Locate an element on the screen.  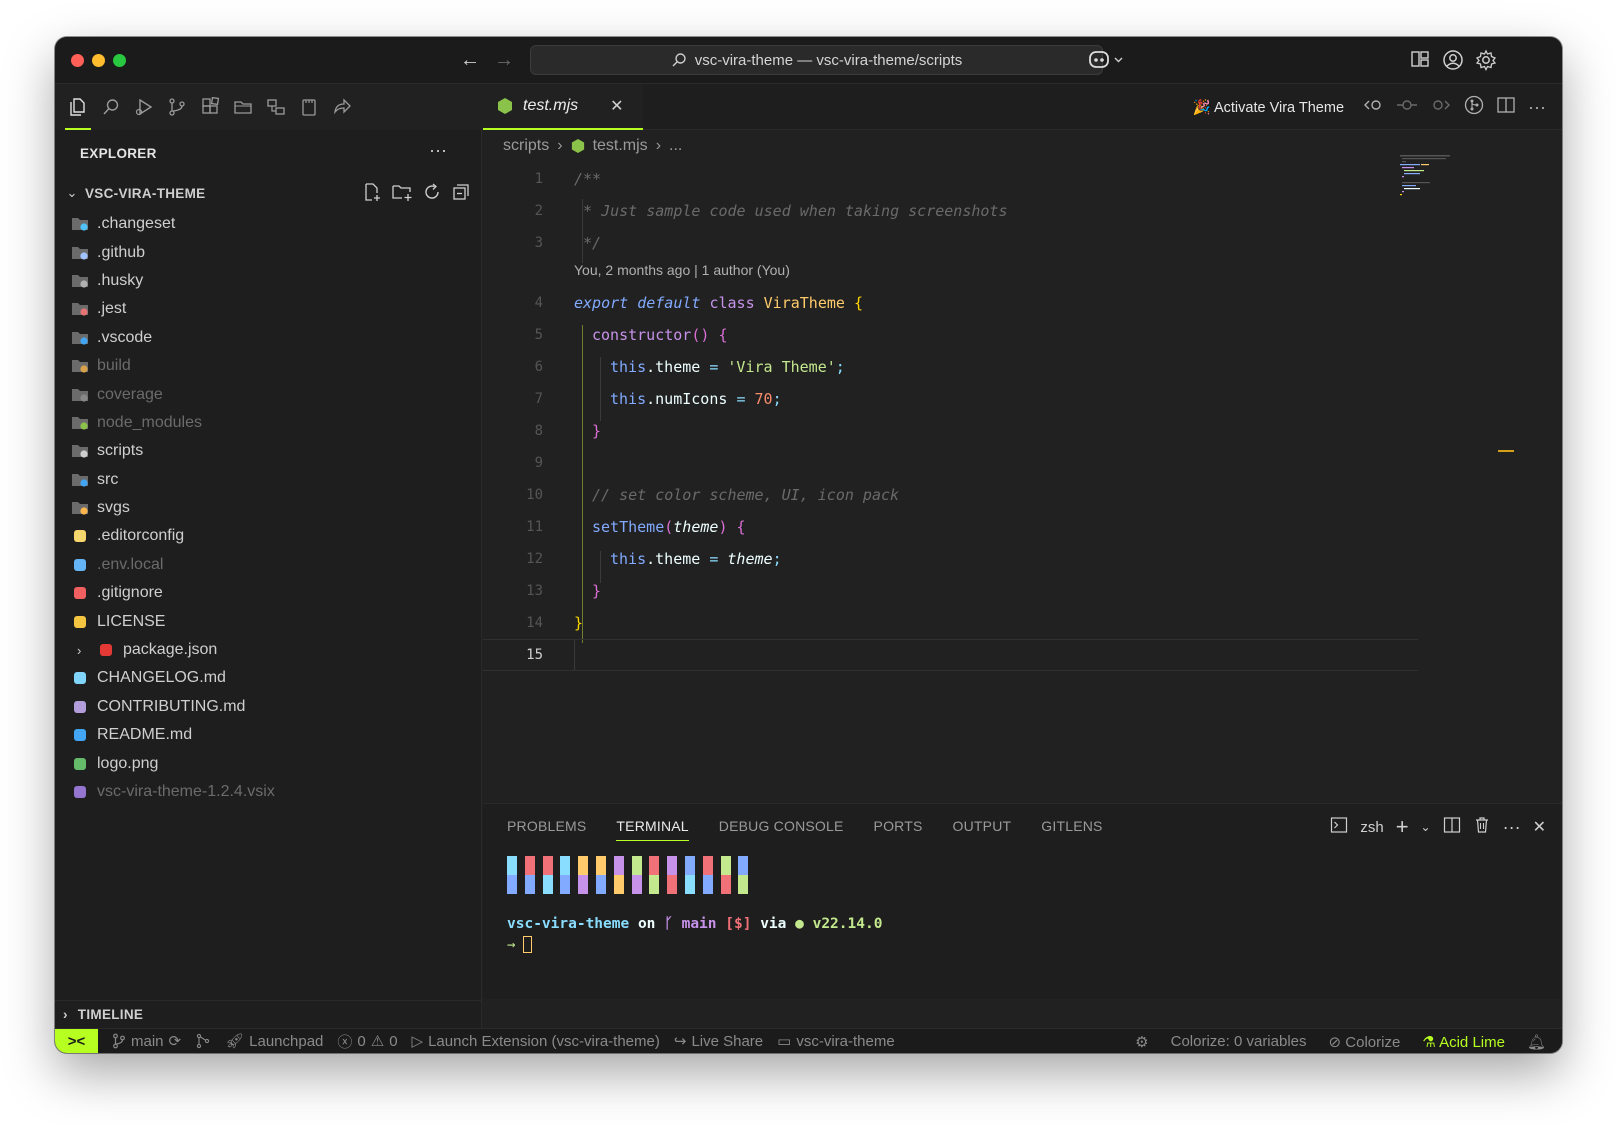
layout-icon is located at coordinates (1422, 61).